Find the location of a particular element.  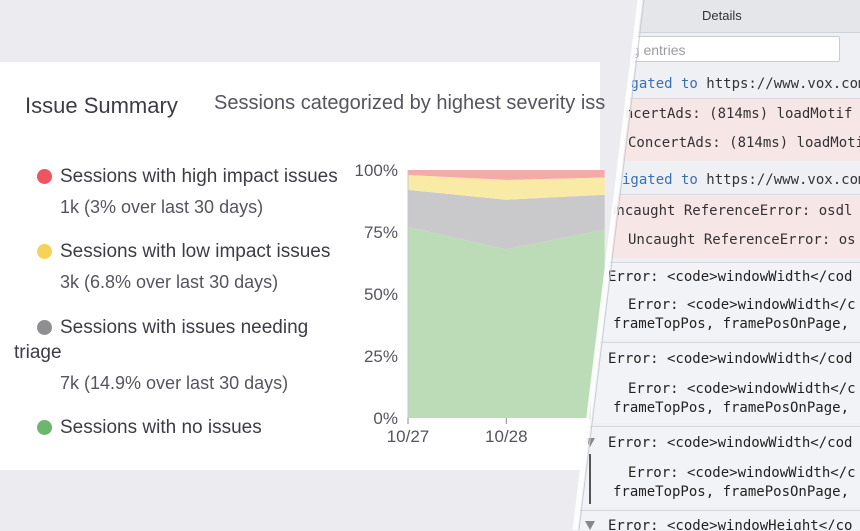

y-tick-label: 100% is located at coordinates (376, 170).